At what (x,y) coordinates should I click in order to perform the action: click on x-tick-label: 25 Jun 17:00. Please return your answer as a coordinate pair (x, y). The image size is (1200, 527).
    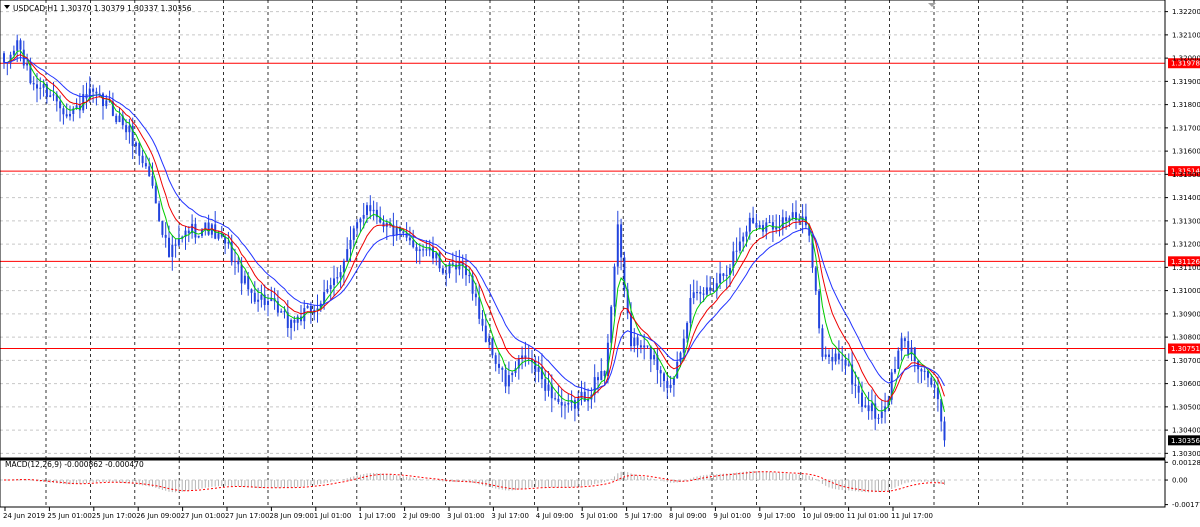
    Looking at the image, I should click on (114, 516).